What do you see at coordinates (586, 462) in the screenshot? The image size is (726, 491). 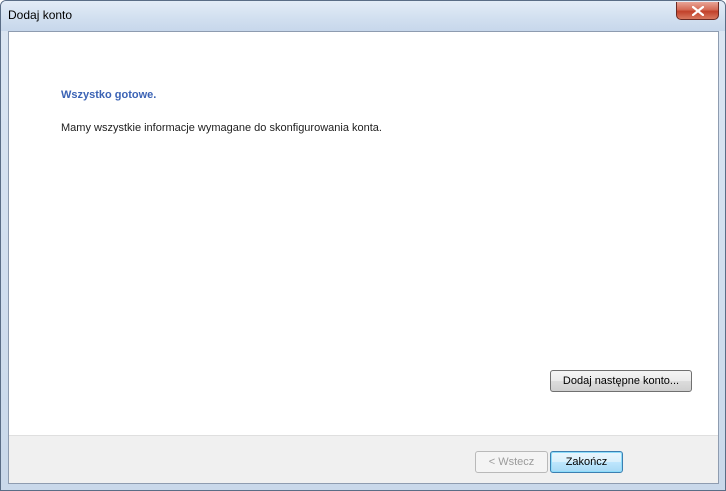 I see `finish-button: Zakończ` at bounding box center [586, 462].